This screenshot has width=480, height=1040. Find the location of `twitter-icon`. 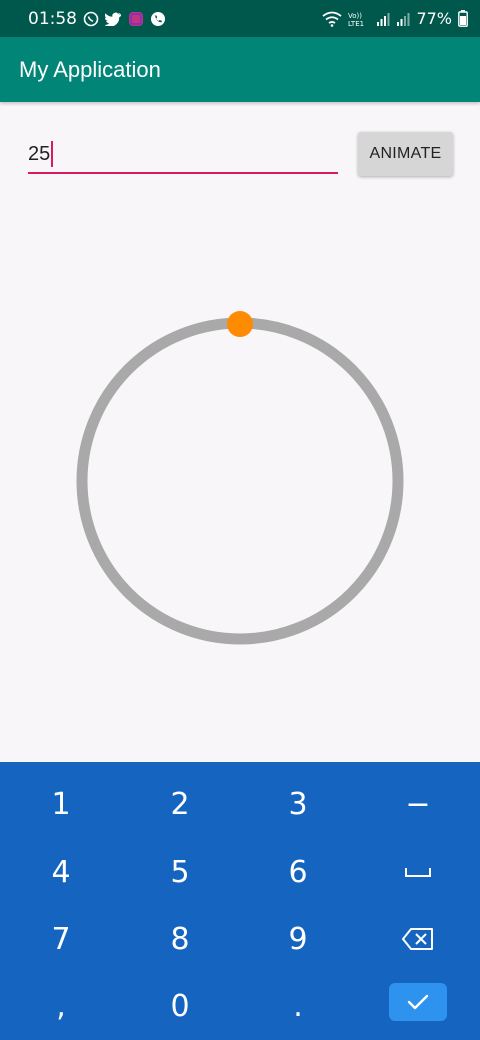

twitter-icon is located at coordinates (113, 19).